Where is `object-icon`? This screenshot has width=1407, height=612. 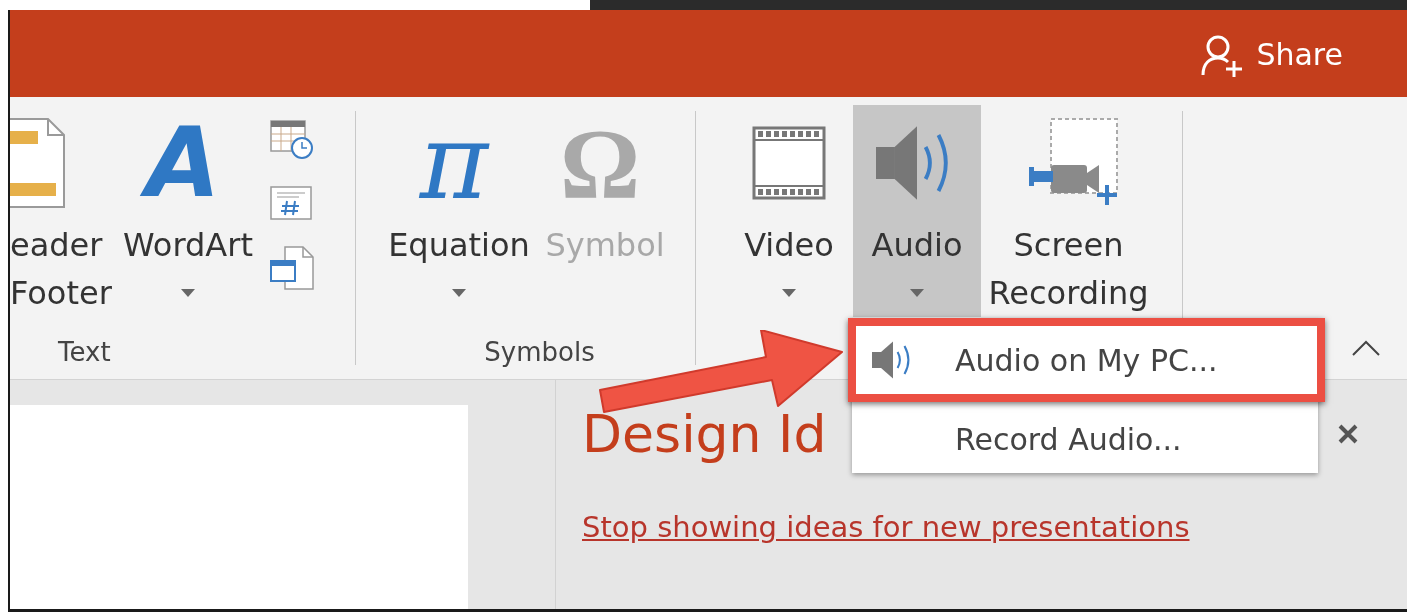 object-icon is located at coordinates (292, 268).